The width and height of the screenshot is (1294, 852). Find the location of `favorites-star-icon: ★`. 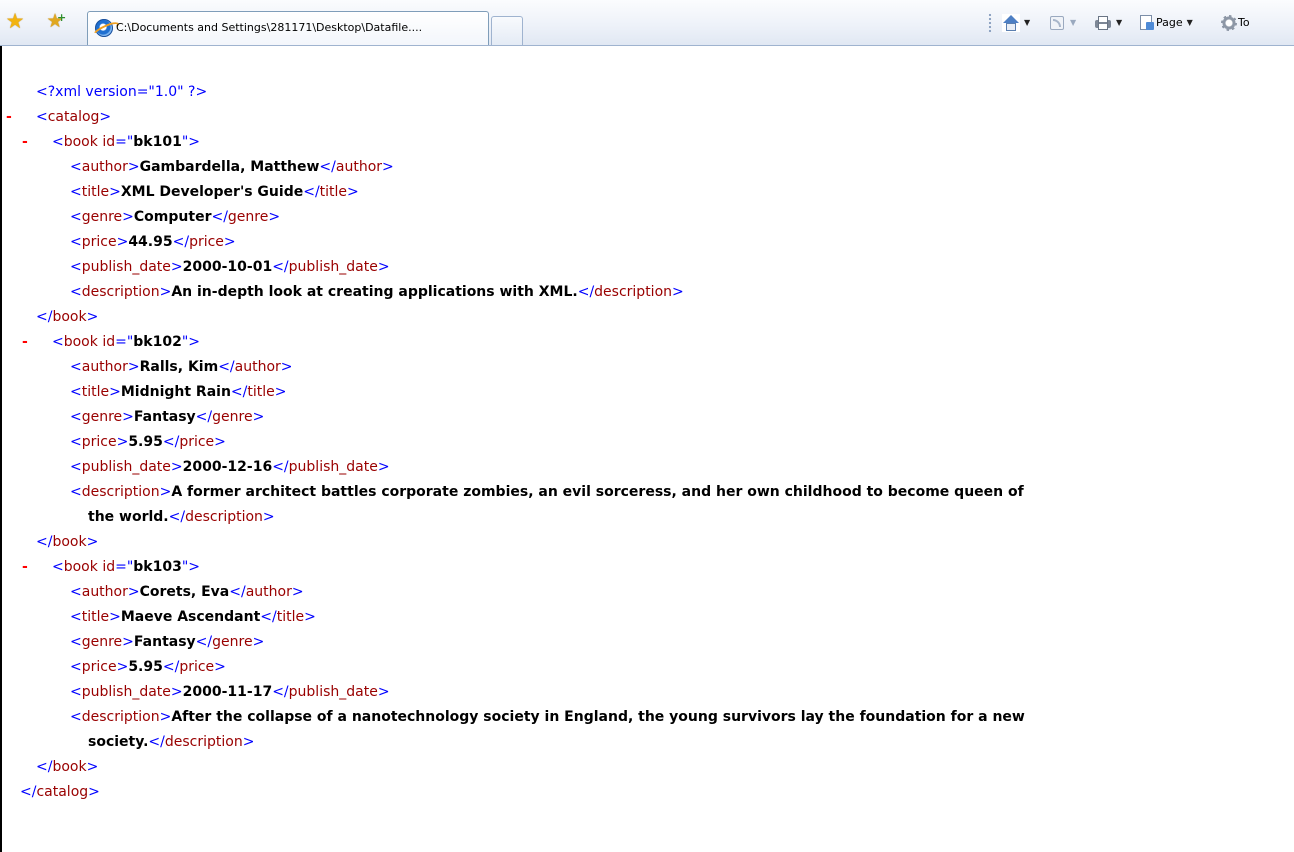

favorites-star-icon: ★ is located at coordinates (15, 21).